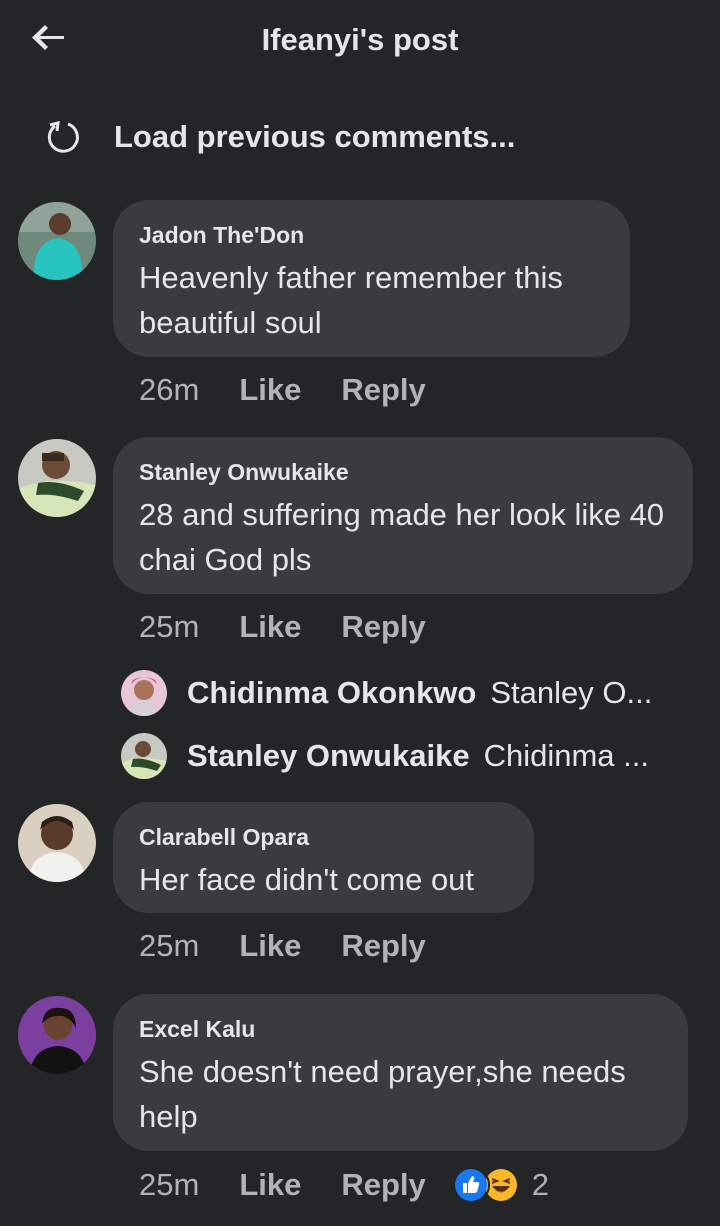 Image resolution: width=720 pixels, height=1226 pixels. I want to click on comment-author: Excel Kalu, so click(400, 1029).